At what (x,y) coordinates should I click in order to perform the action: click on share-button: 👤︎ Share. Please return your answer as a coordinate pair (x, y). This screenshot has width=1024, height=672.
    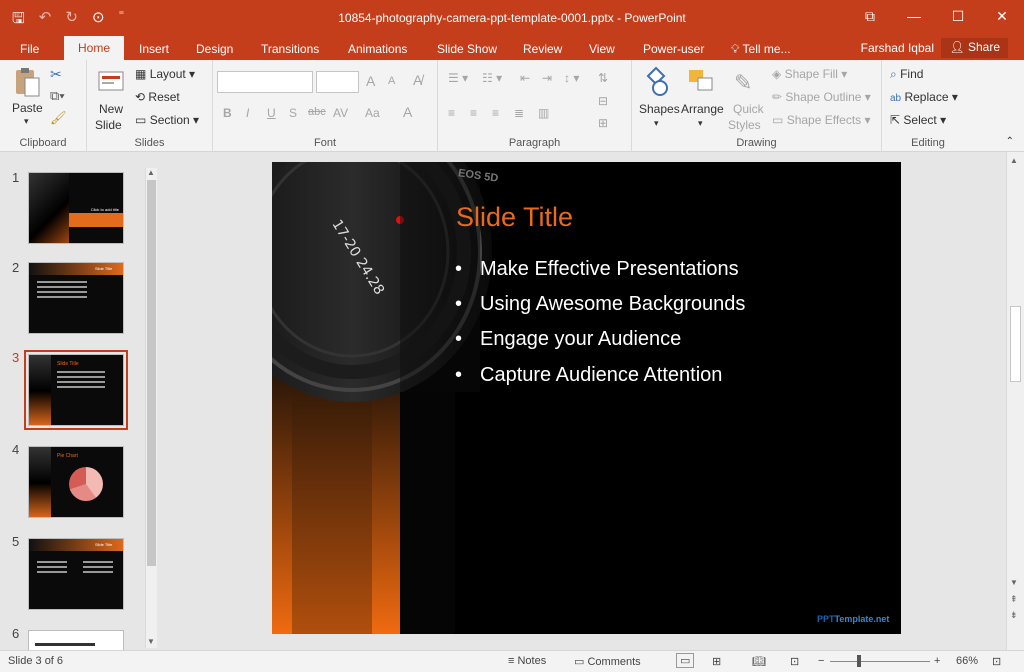
    Looking at the image, I should click on (974, 48).